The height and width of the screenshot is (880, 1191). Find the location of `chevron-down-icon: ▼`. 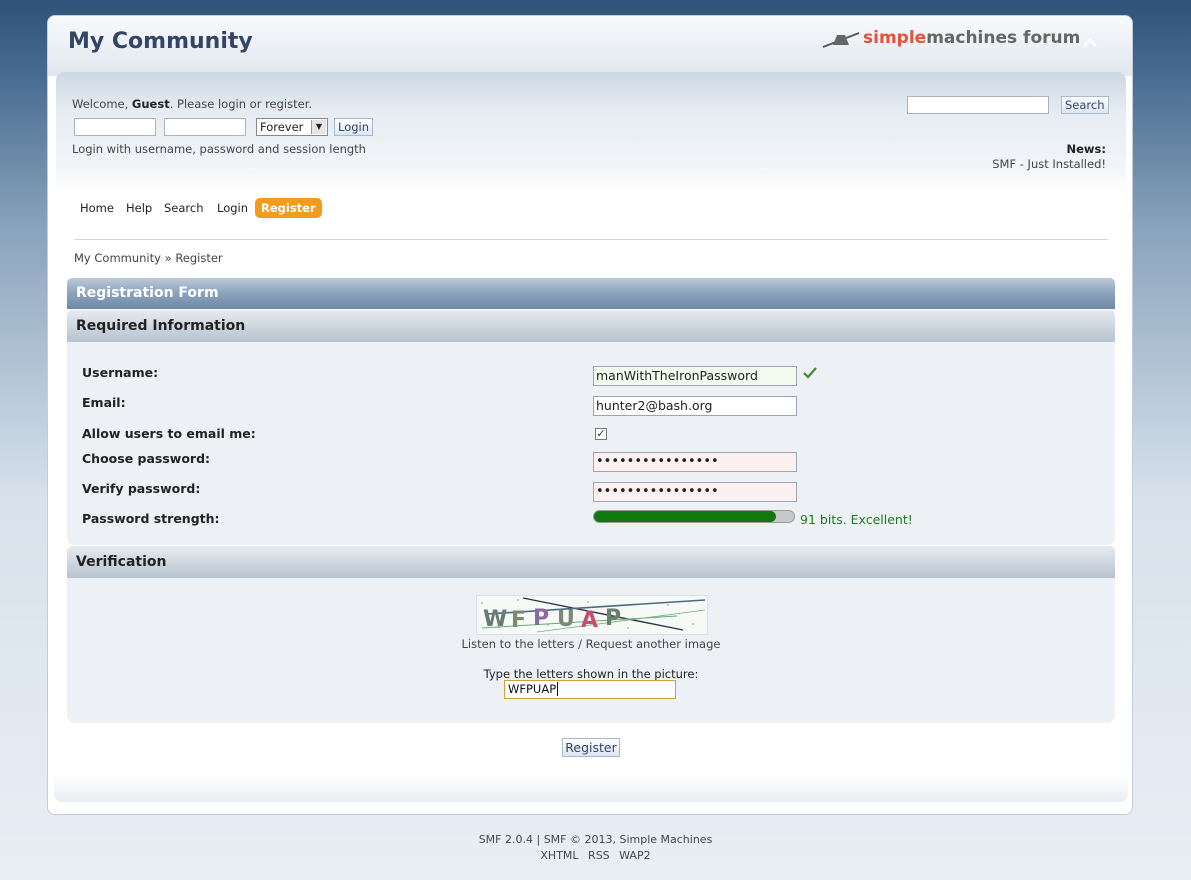

chevron-down-icon: ▼ is located at coordinates (318, 127).